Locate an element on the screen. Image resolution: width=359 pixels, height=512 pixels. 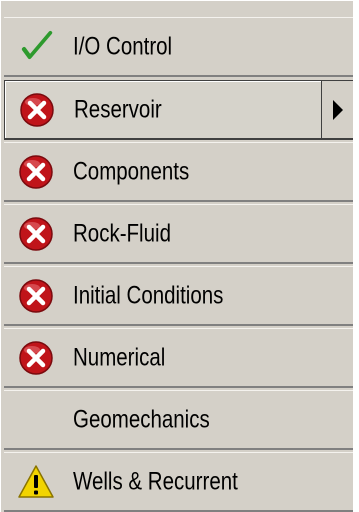
menu-item-label: Initial Conditions is located at coordinates (148, 295).